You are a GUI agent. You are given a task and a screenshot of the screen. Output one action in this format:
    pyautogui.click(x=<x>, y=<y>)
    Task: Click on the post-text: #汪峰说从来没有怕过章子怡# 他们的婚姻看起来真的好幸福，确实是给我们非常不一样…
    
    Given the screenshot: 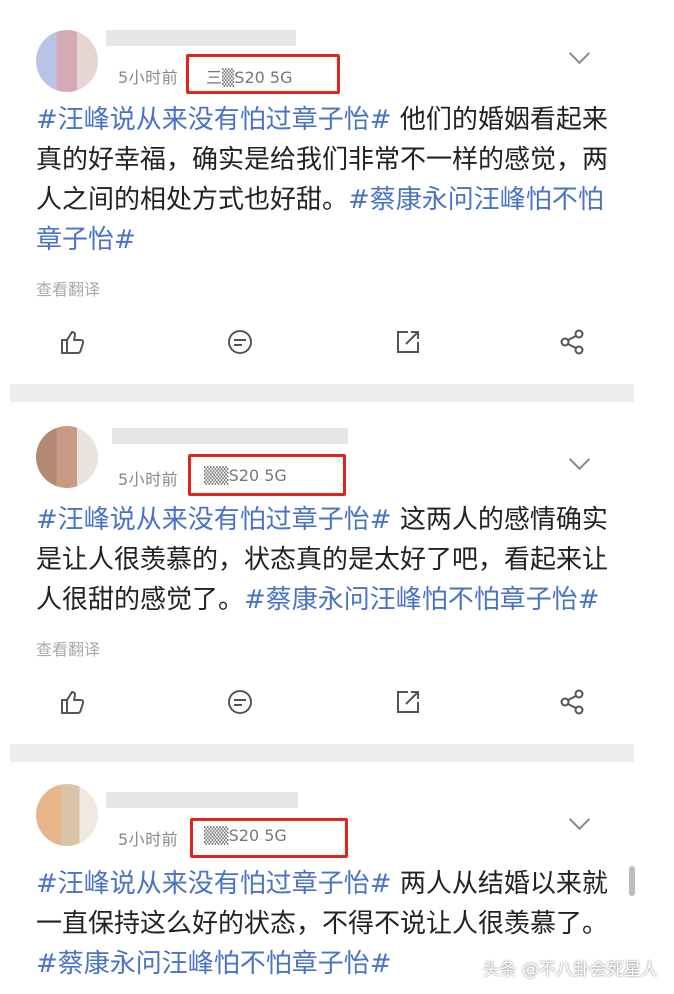 What is the action you would take?
    pyautogui.click(x=331, y=180)
    